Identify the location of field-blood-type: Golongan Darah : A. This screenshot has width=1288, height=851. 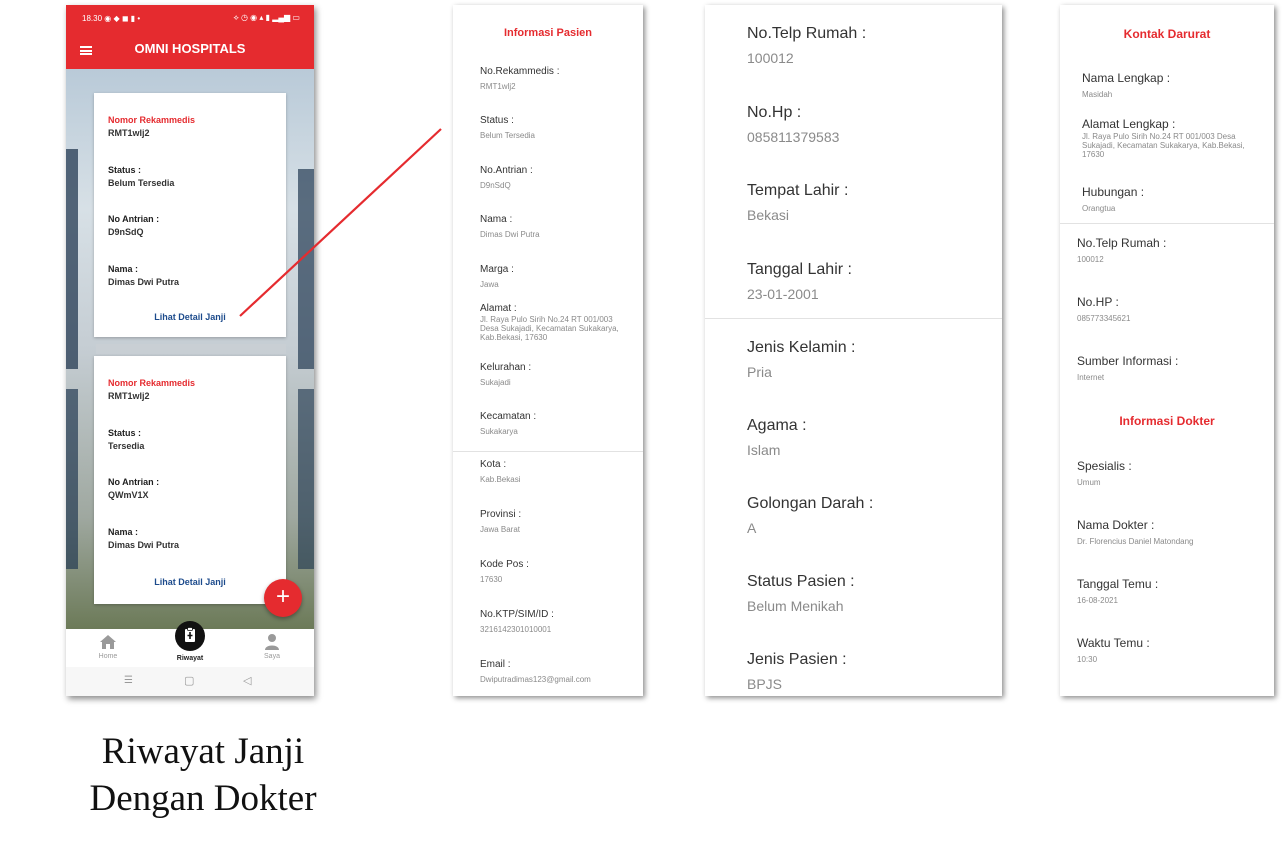
(810, 515).